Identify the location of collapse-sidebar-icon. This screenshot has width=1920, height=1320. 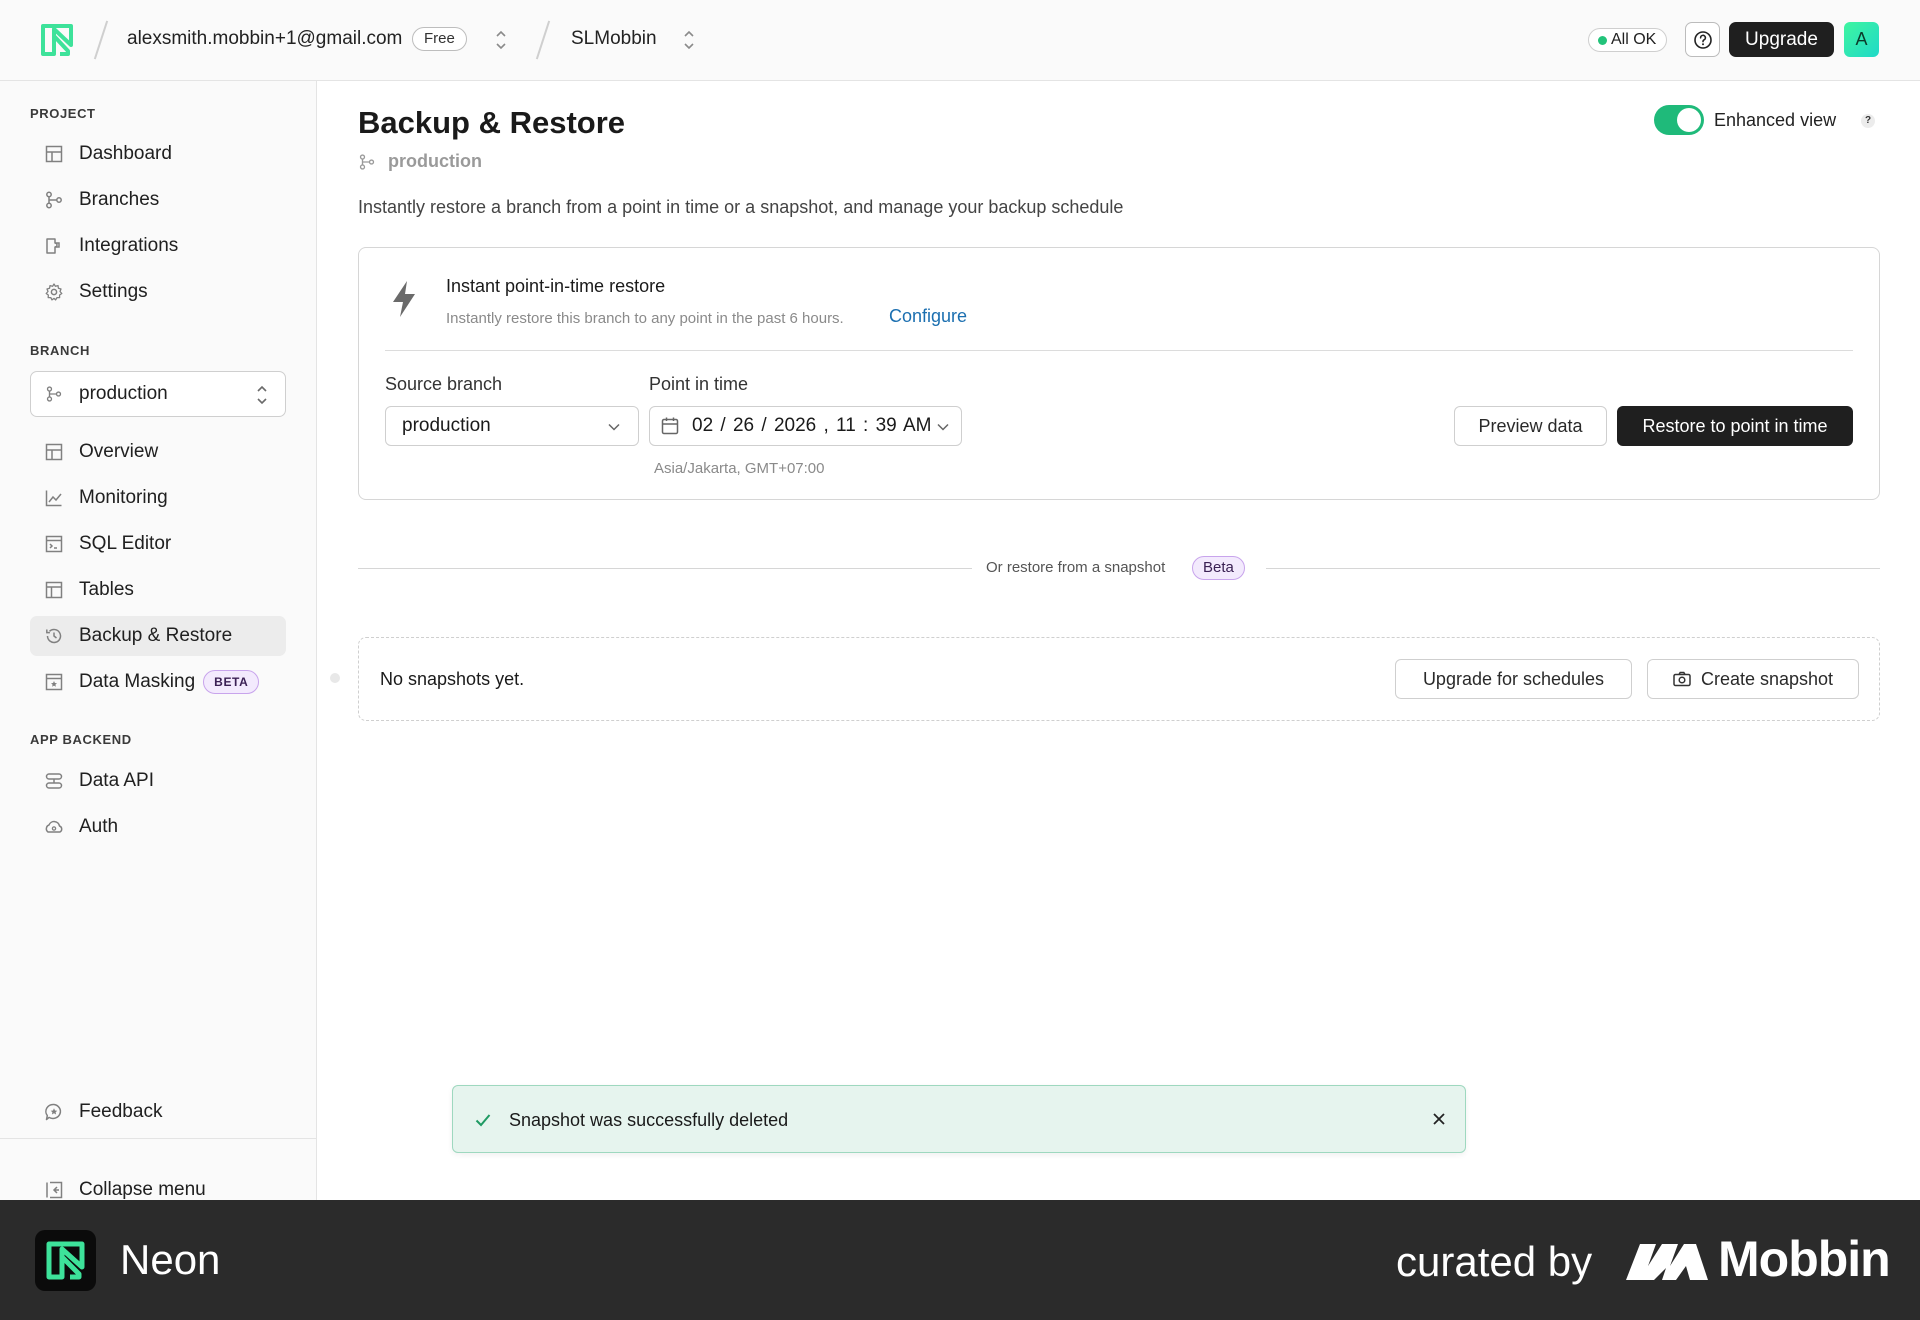
(54, 1190).